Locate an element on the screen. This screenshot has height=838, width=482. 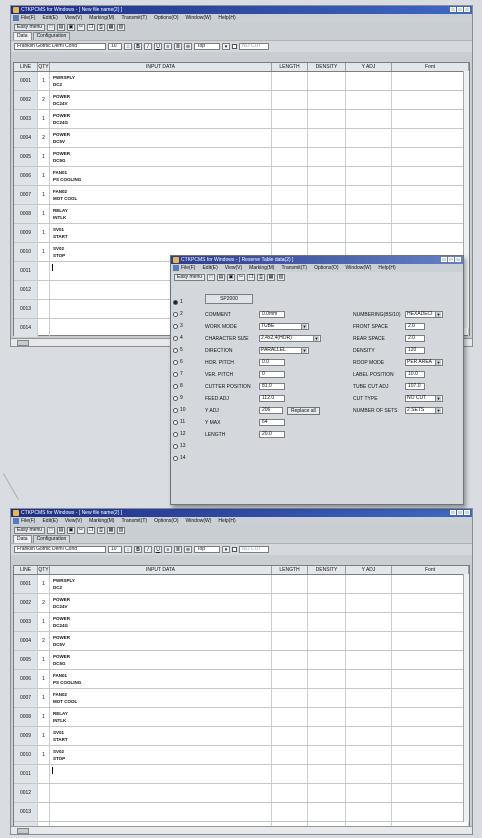
table-radio: 14 is located at coordinates (185, 458).